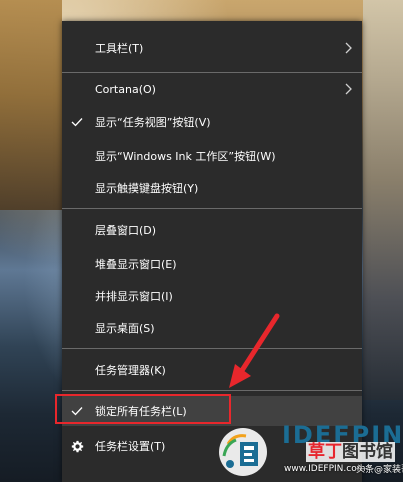 Image resolution: width=403 pixels, height=482 pixels. I want to click on menu-item-show-windows-ink-button: 显示“Windows Ink 工作区”按钮(W), so click(212, 156).